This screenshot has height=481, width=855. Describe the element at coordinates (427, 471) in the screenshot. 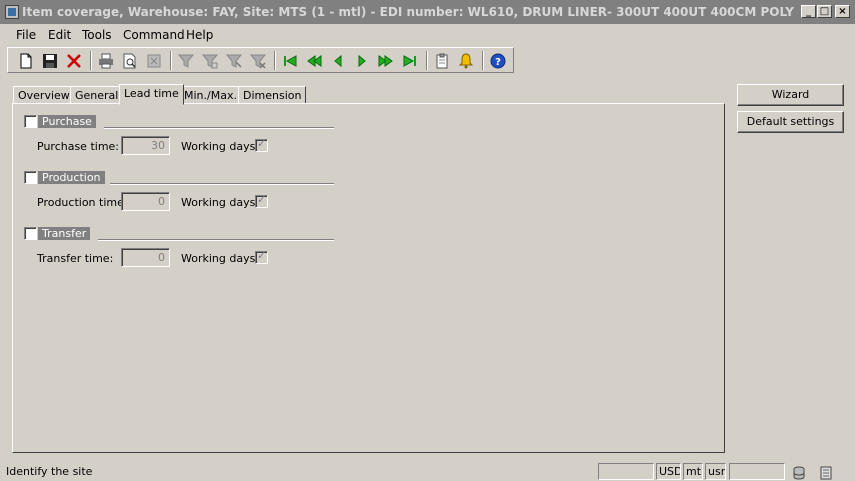

I see `status-bar: Identify the site USD mtl usr` at that location.